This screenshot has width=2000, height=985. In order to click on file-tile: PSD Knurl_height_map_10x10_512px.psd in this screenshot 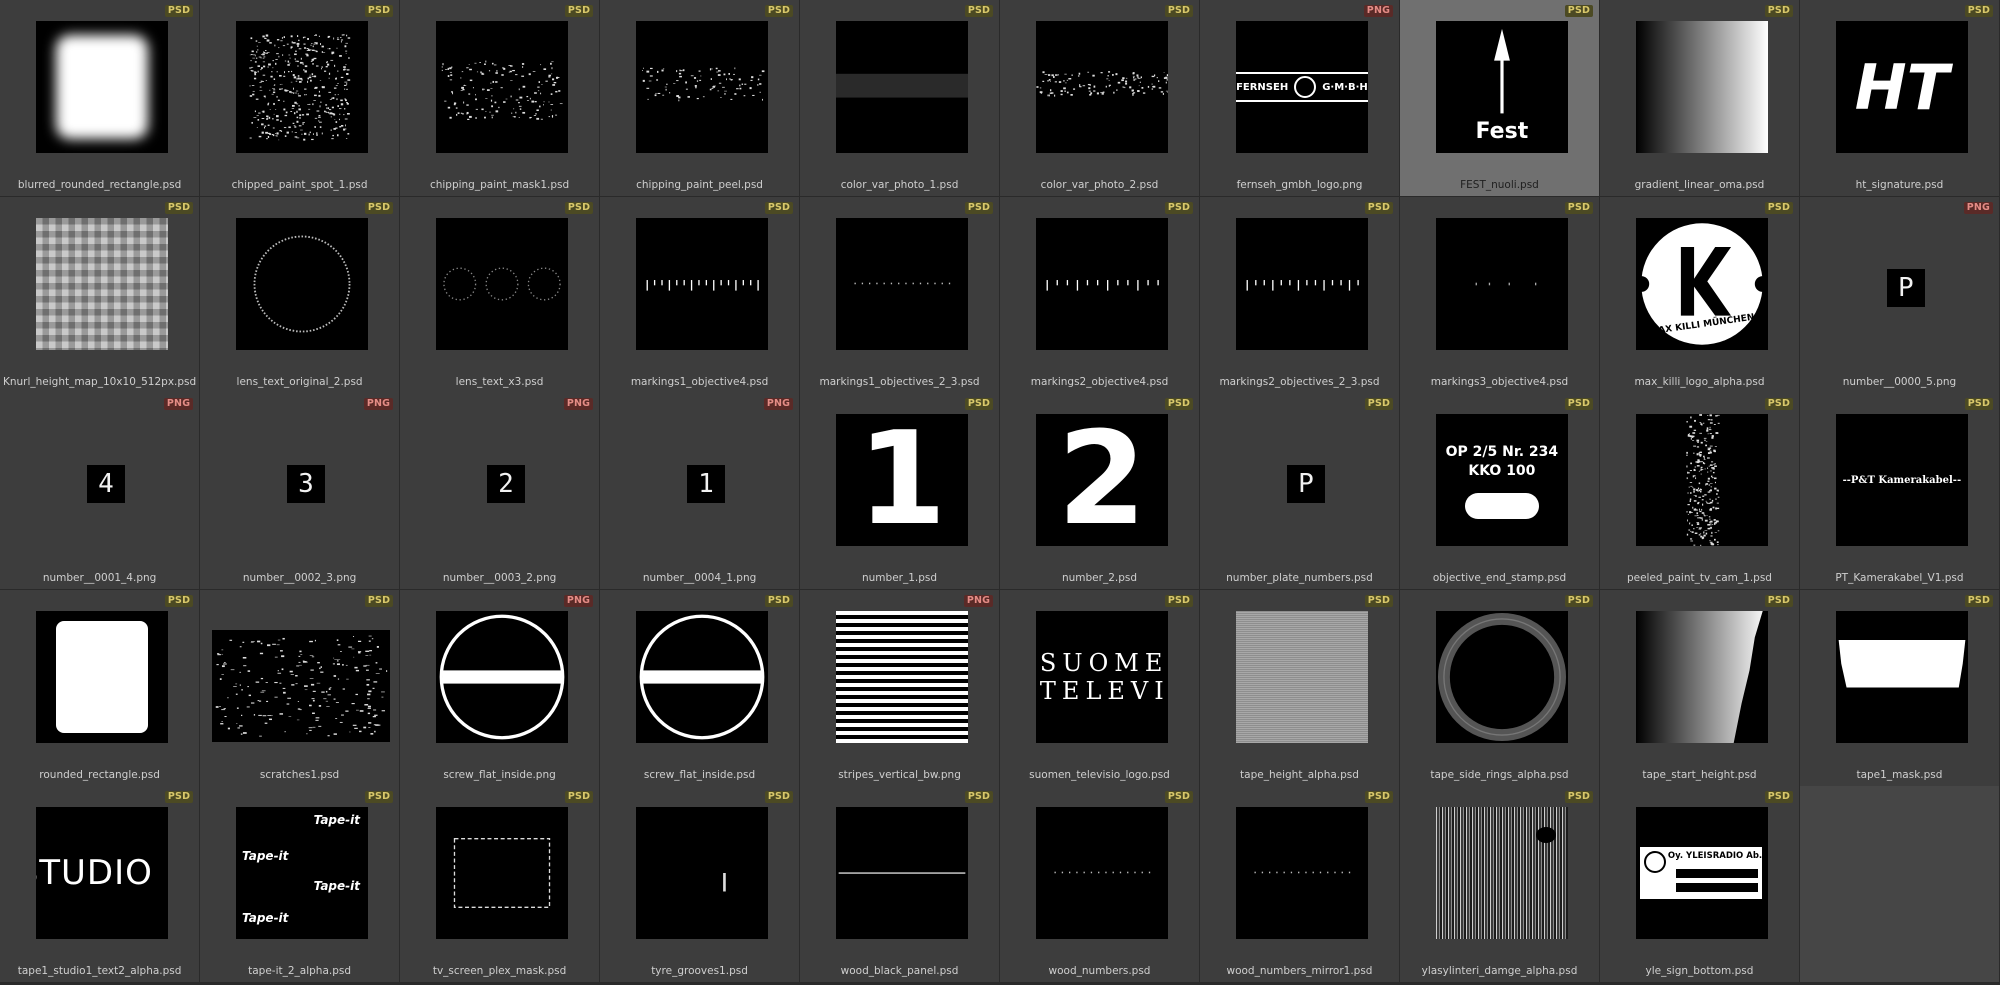, I will do `click(100, 294)`.